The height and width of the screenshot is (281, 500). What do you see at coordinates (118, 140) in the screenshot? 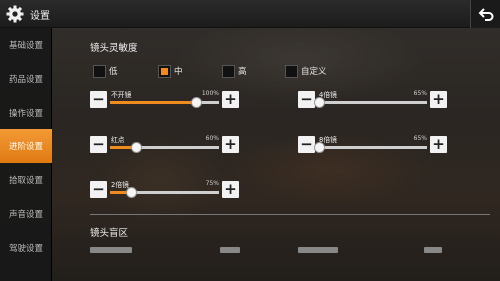
I see `slider-label: 红点` at bounding box center [118, 140].